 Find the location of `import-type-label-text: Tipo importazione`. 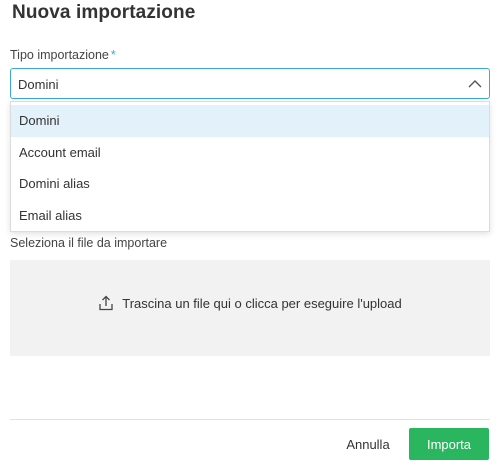

import-type-label-text: Tipo importazione is located at coordinates (59, 55).